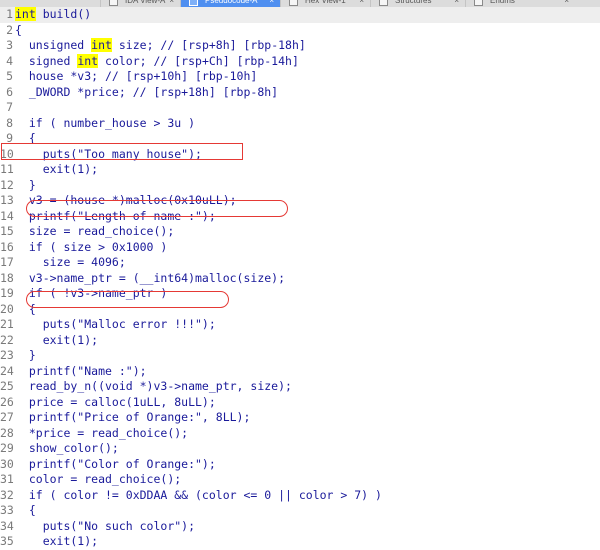 The image size is (600, 550). Describe the element at coordinates (300, 15) in the screenshot. I see `code-line: 1 int build()` at that location.